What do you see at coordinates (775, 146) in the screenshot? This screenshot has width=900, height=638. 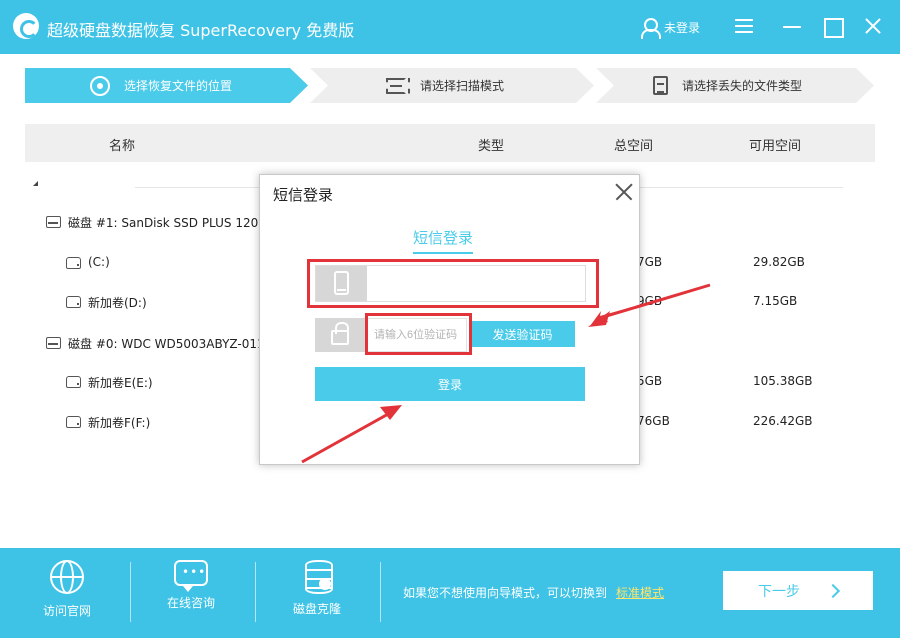 I see `column-free-space: 可用空间` at bounding box center [775, 146].